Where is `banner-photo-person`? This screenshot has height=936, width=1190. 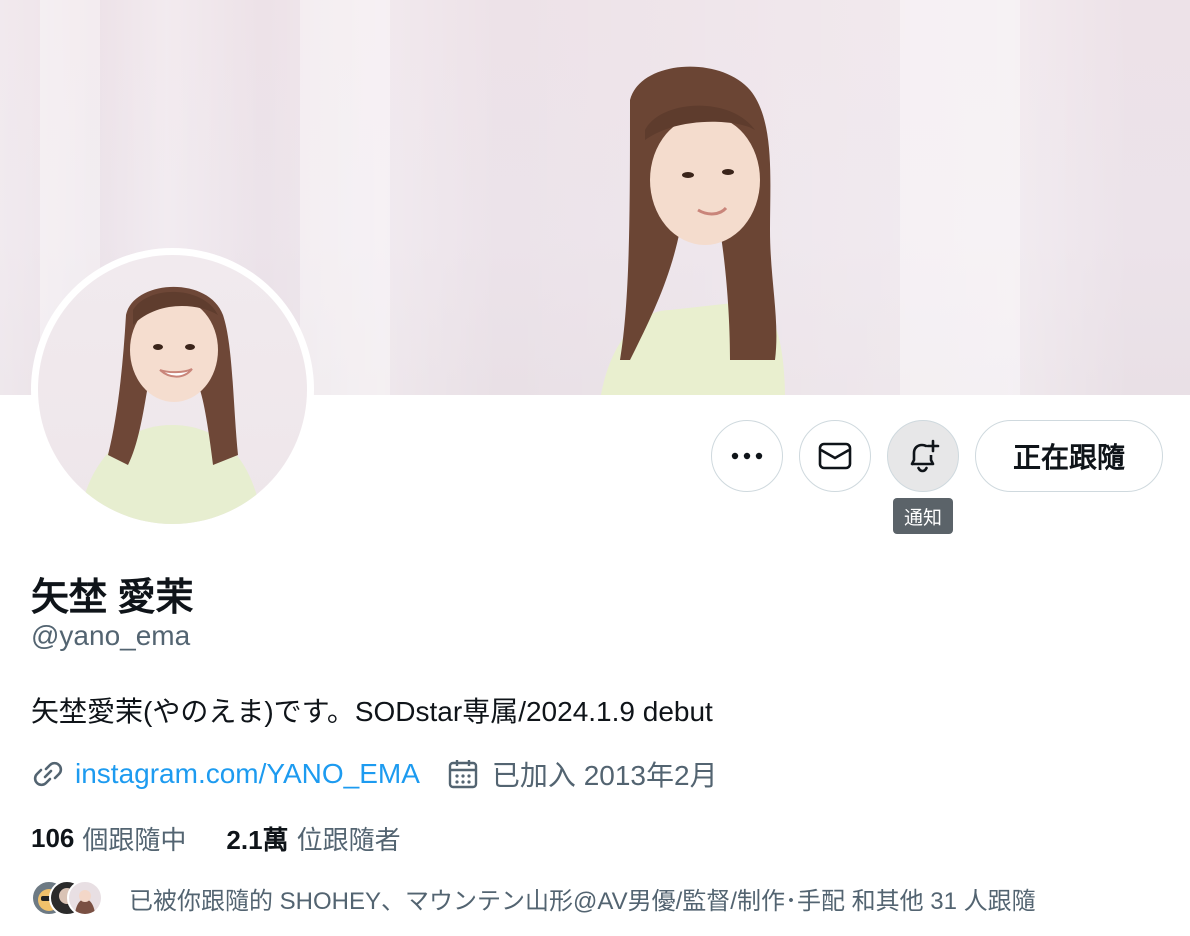 banner-photo-person is located at coordinates (693, 230).